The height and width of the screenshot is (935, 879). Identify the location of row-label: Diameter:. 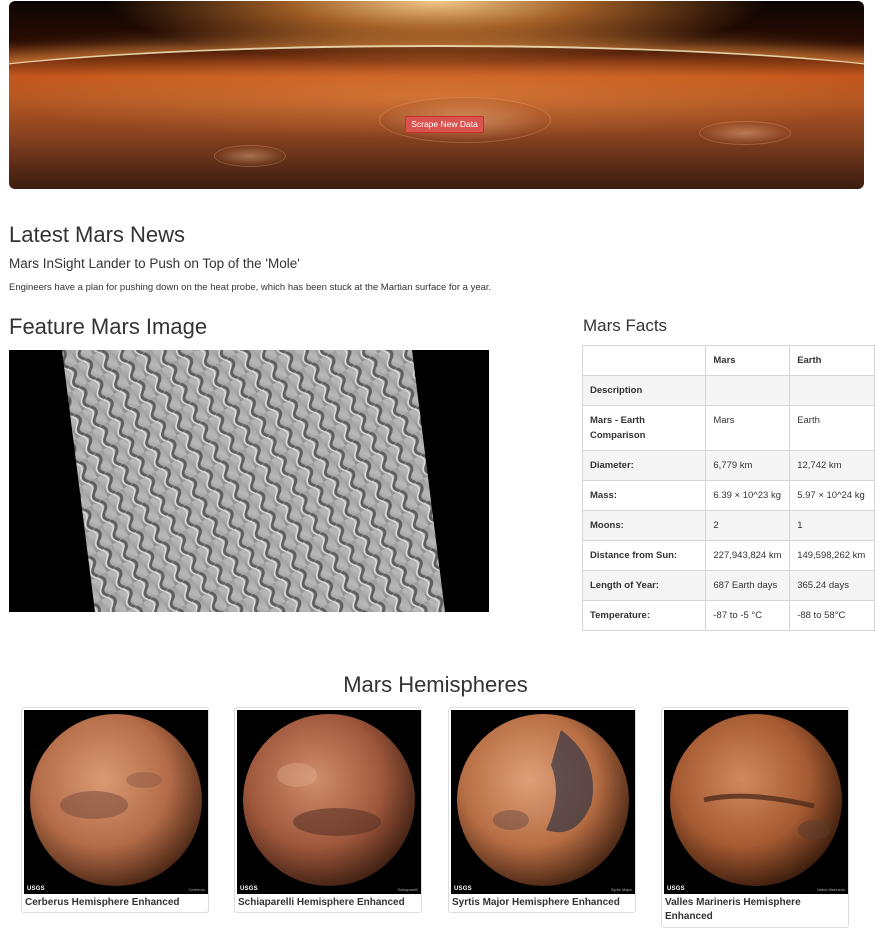
(644, 465).